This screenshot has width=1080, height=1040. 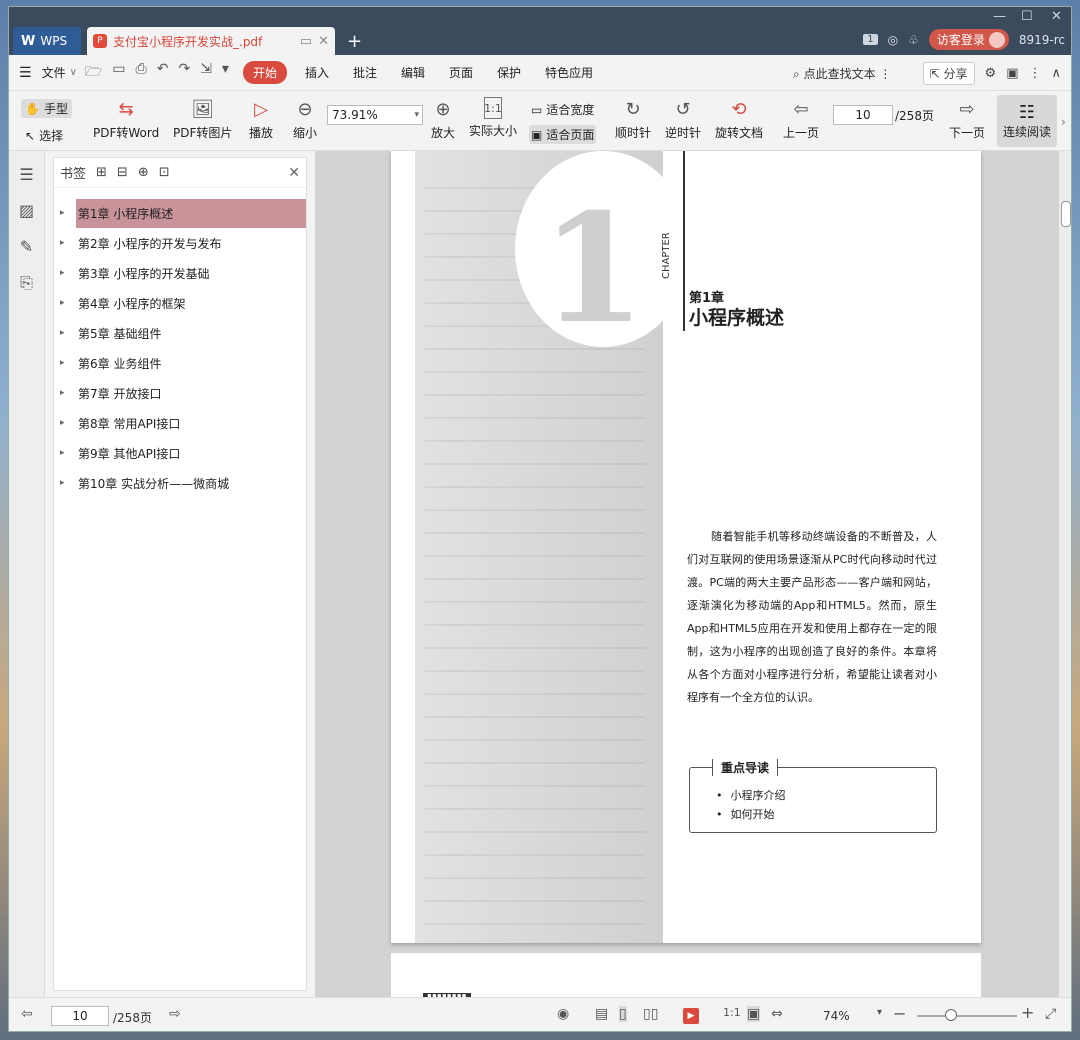 I want to click on chevron-down-icon: ∨, so click(x=73, y=72).